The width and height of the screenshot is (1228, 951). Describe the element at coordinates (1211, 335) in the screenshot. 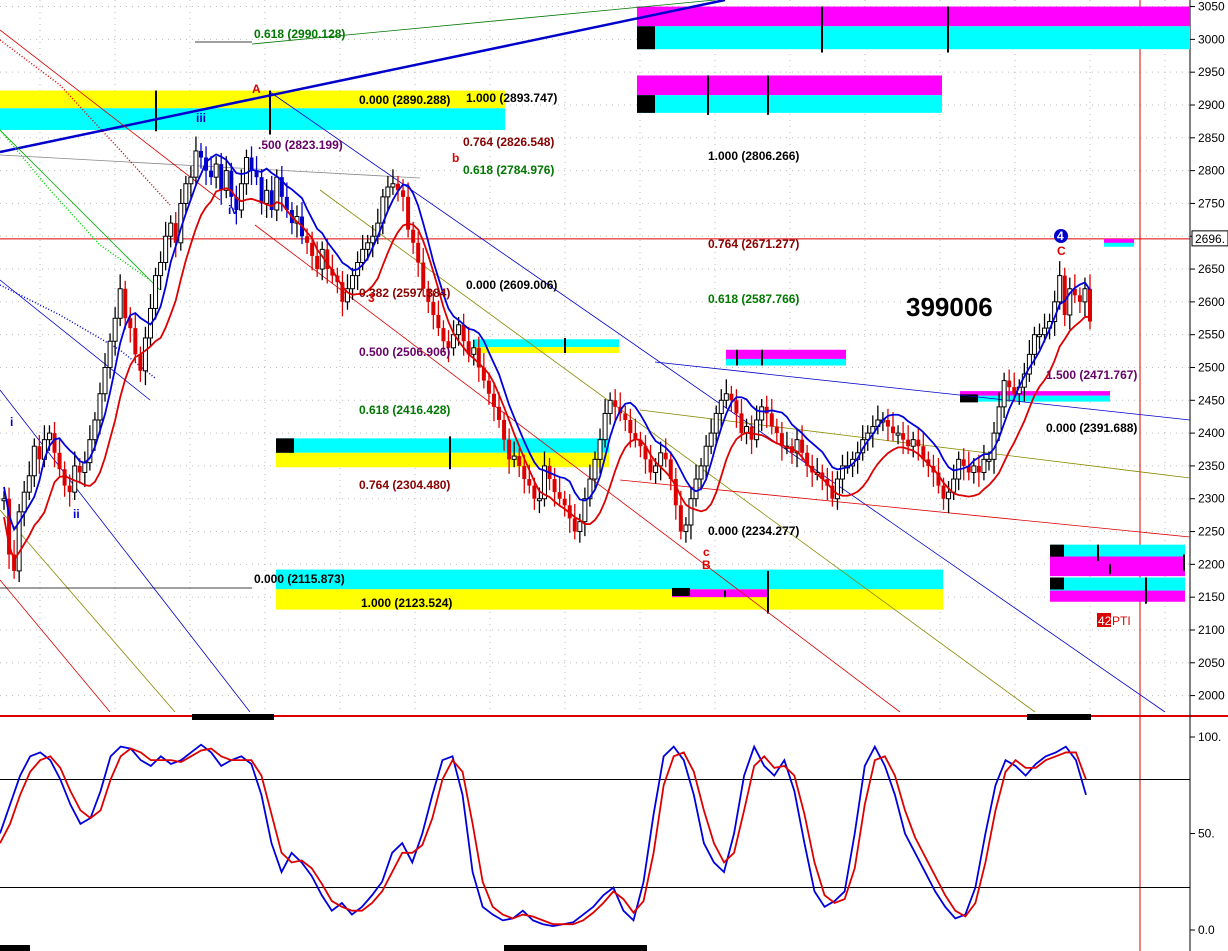

I see `price-tick-label: 2550` at that location.